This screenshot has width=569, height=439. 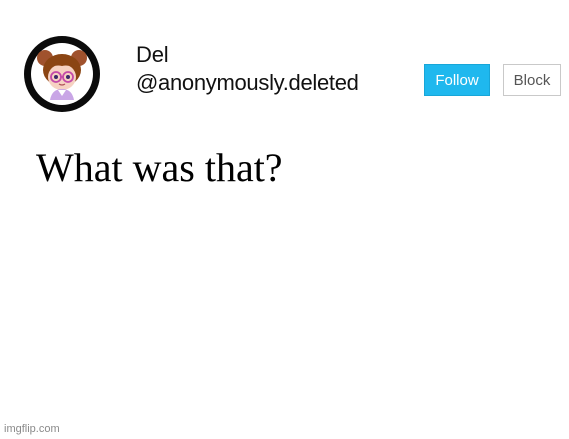 I want to click on avatar, so click(x=62, y=74).